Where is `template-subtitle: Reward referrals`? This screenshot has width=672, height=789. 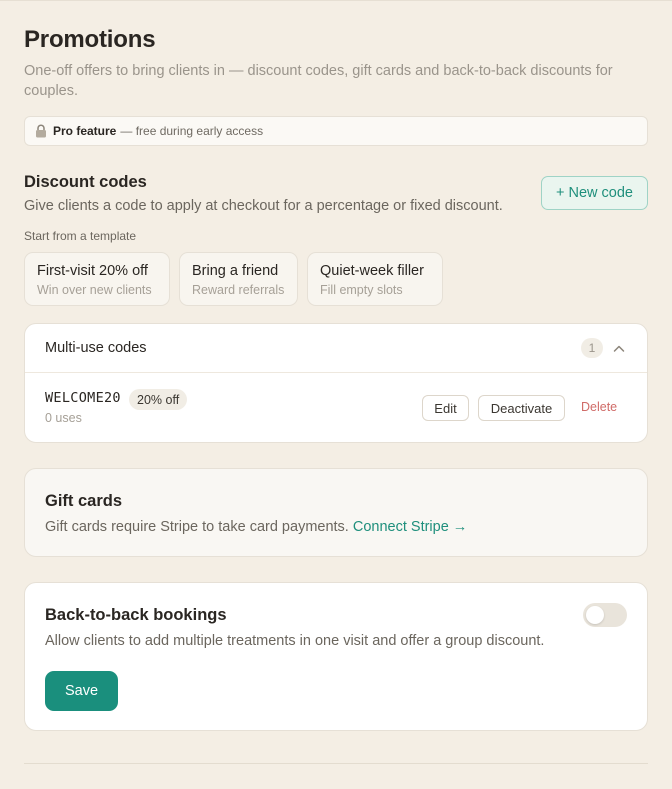 template-subtitle: Reward referrals is located at coordinates (238, 290).